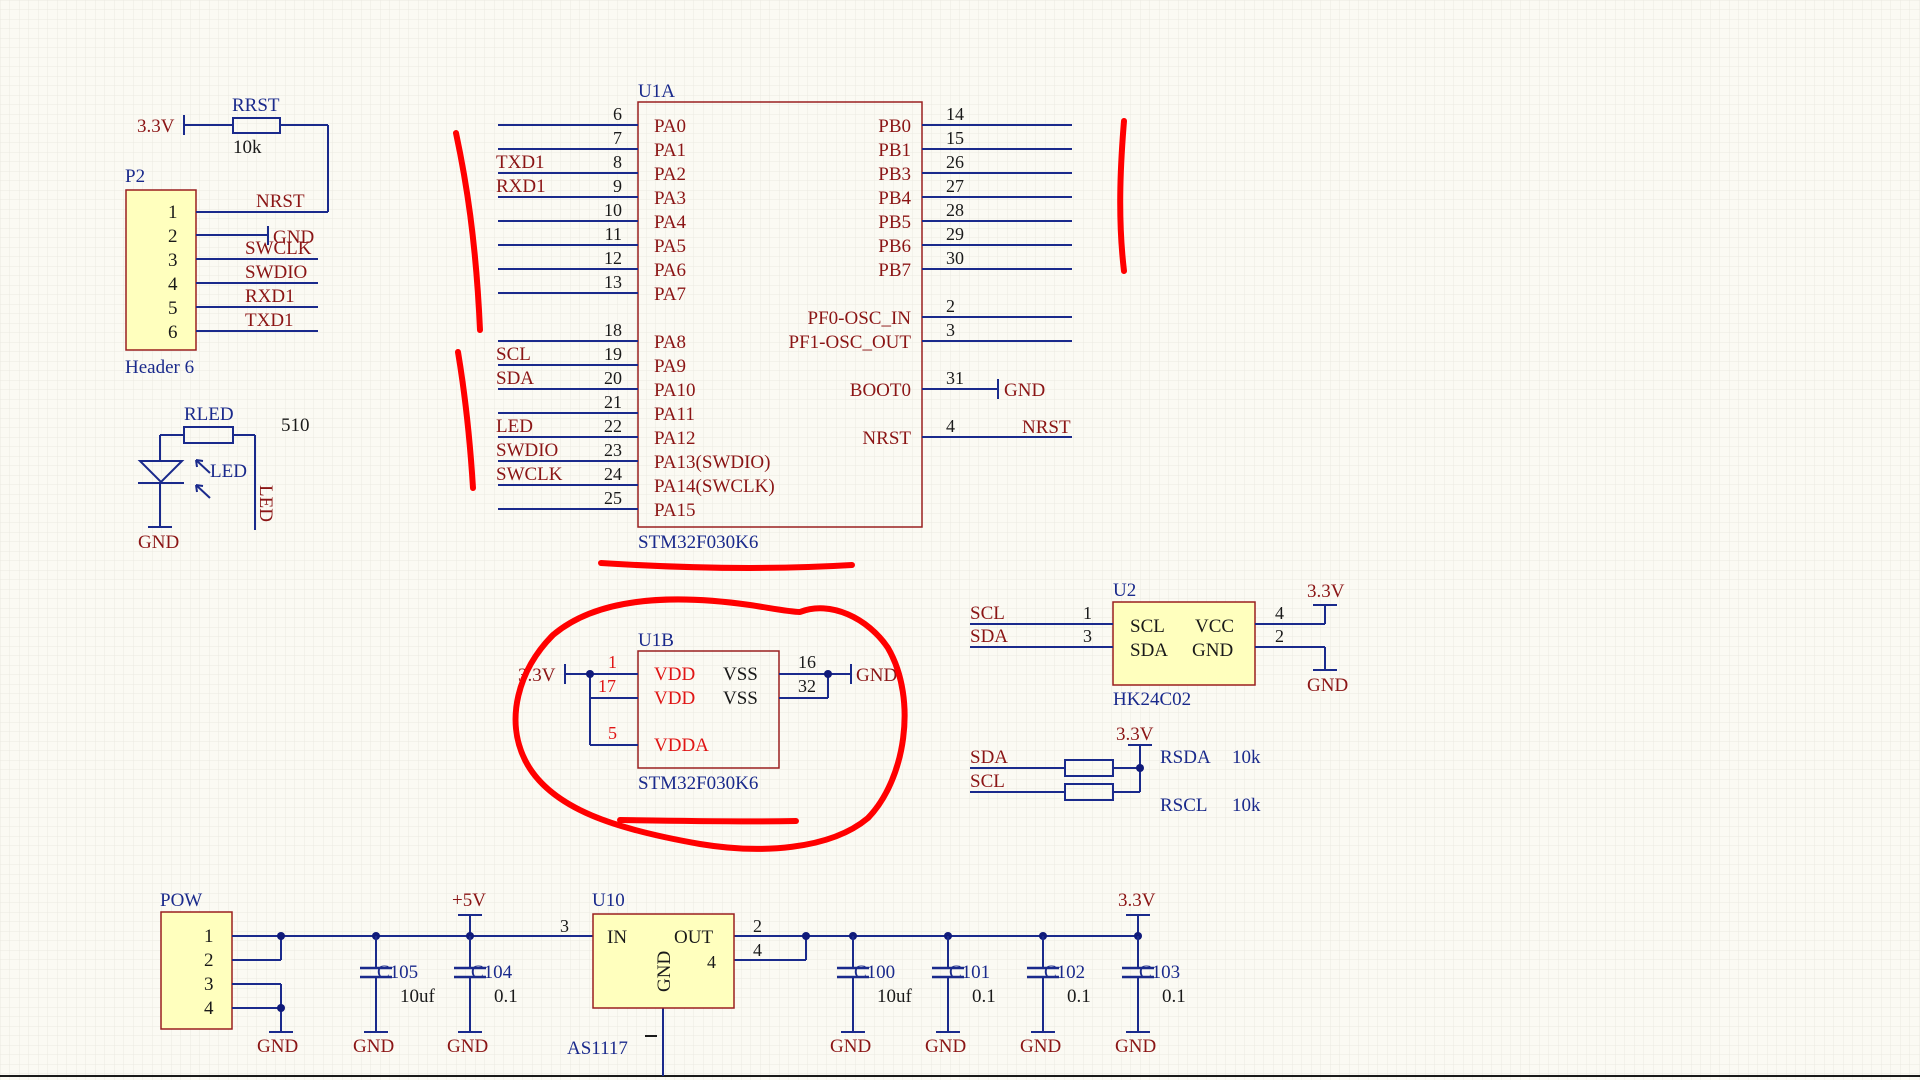 This screenshot has width=1920, height=1080. Describe the element at coordinates (613, 282) in the screenshot. I see `u1a-pin-num-13: 13` at that location.